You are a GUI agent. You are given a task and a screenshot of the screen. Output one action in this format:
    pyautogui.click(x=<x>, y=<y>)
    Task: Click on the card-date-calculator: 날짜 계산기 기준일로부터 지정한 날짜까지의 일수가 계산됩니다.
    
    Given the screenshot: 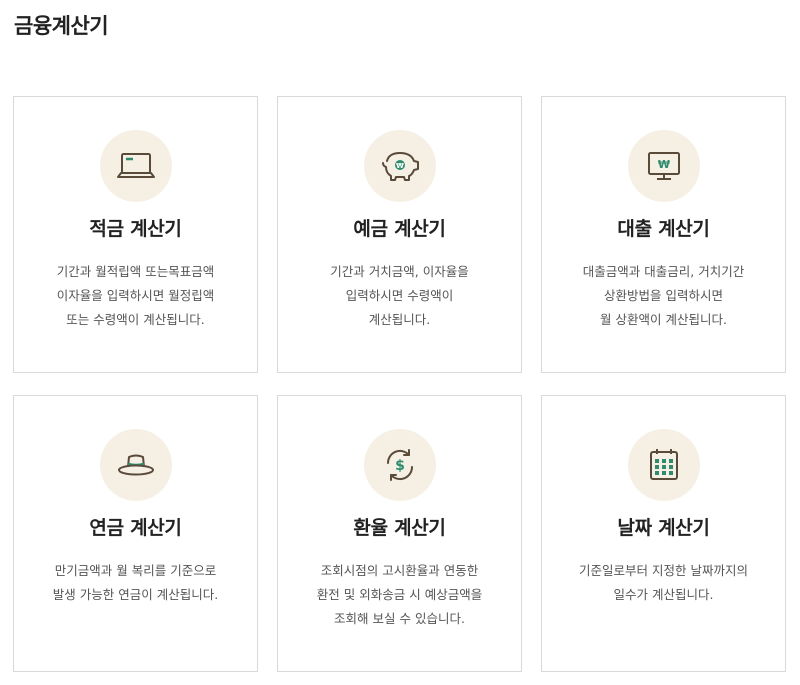 What is the action you would take?
    pyautogui.click(x=663, y=533)
    